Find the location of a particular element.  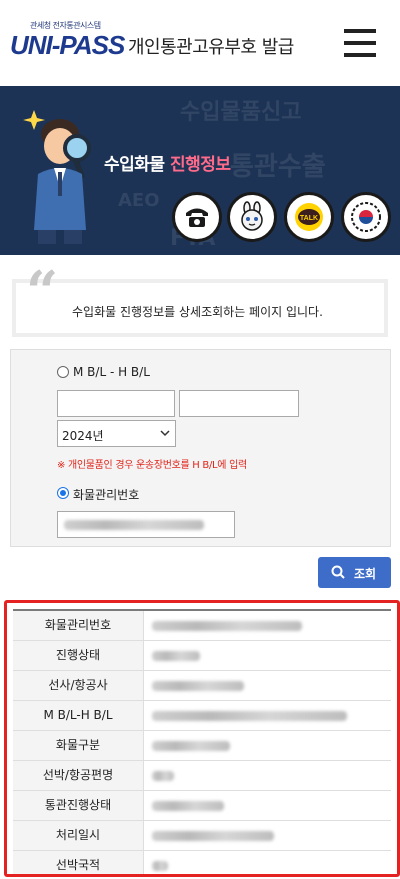

banner-bg-word: 통관수출 is located at coordinates (278, 167).